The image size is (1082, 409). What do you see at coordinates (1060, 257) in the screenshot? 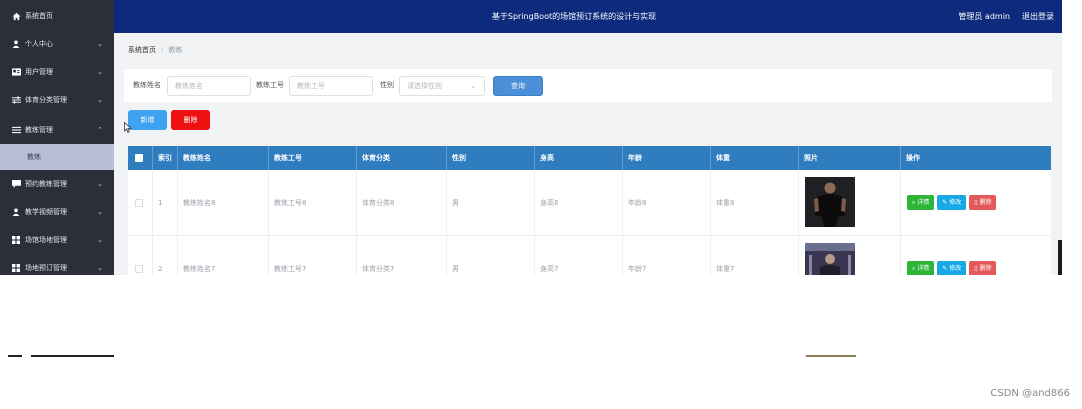
I see `scrollbar-thumb` at bounding box center [1060, 257].